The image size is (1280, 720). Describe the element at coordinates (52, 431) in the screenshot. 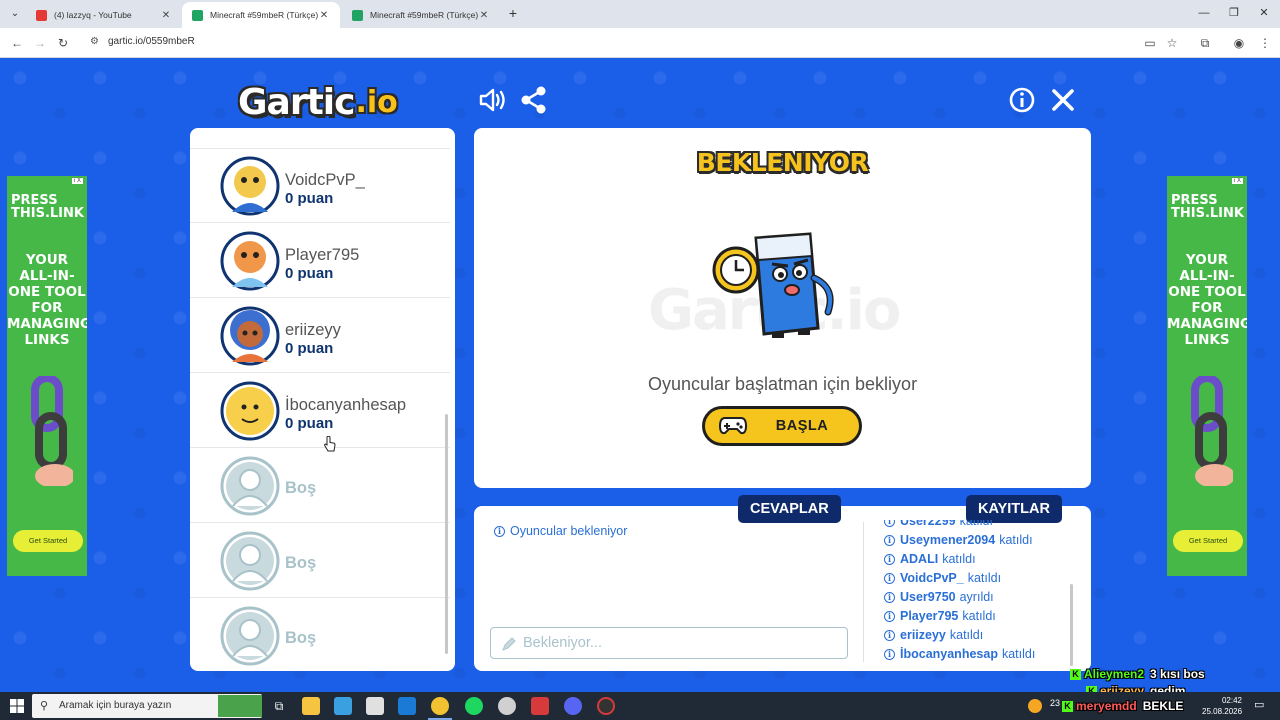

I see `chain-link-icon` at that location.